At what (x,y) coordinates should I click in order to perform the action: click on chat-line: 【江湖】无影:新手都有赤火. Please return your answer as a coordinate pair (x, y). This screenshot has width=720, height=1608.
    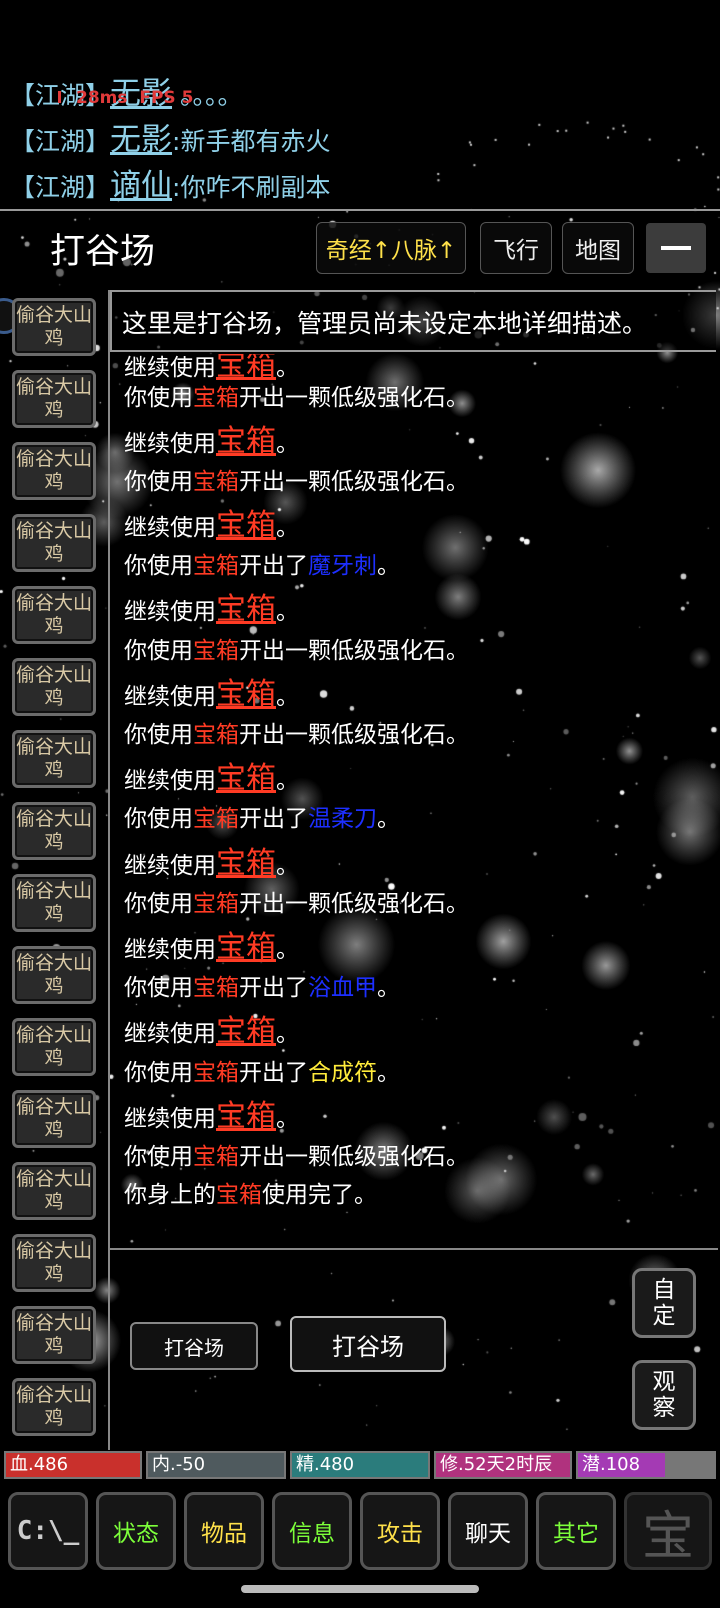
    Looking at the image, I should click on (170, 136).